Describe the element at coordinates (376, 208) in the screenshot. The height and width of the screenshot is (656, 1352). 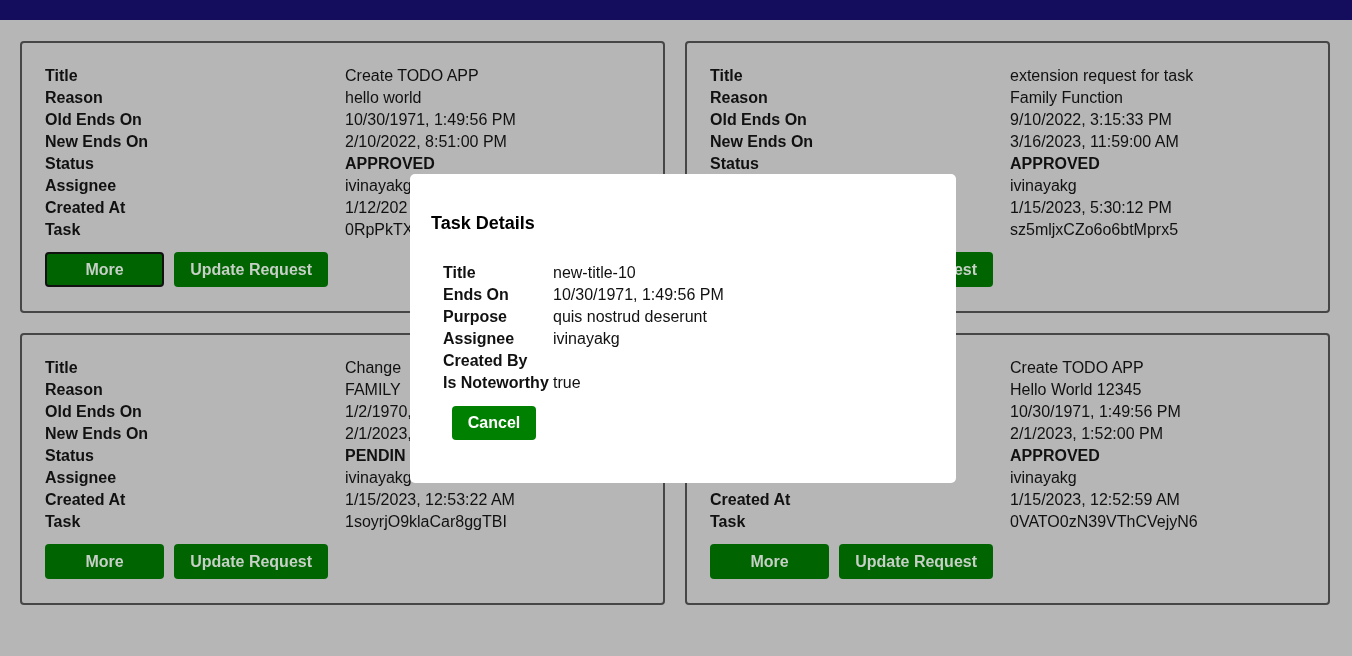
I see `field-value: 1/12/202` at that location.